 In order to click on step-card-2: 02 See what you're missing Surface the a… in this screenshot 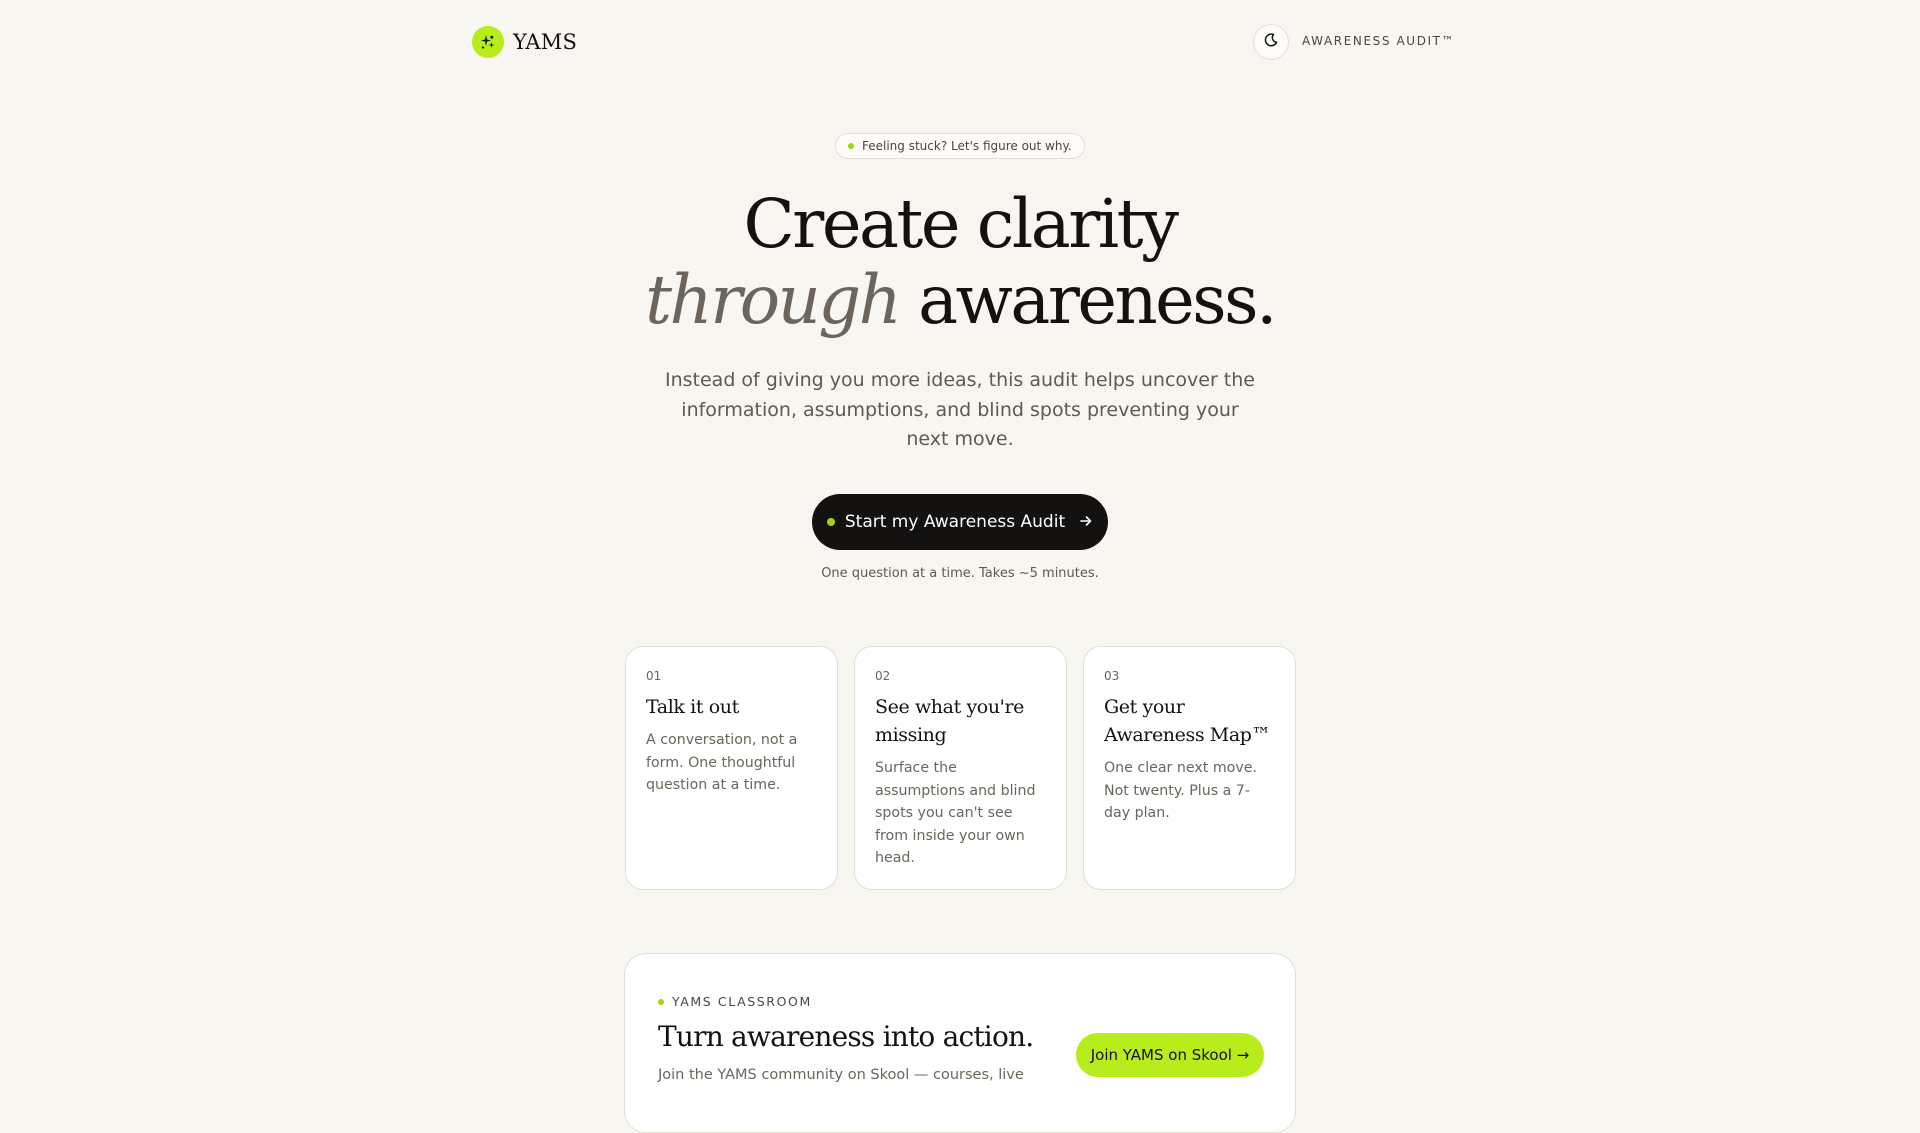, I will do `click(960, 768)`.